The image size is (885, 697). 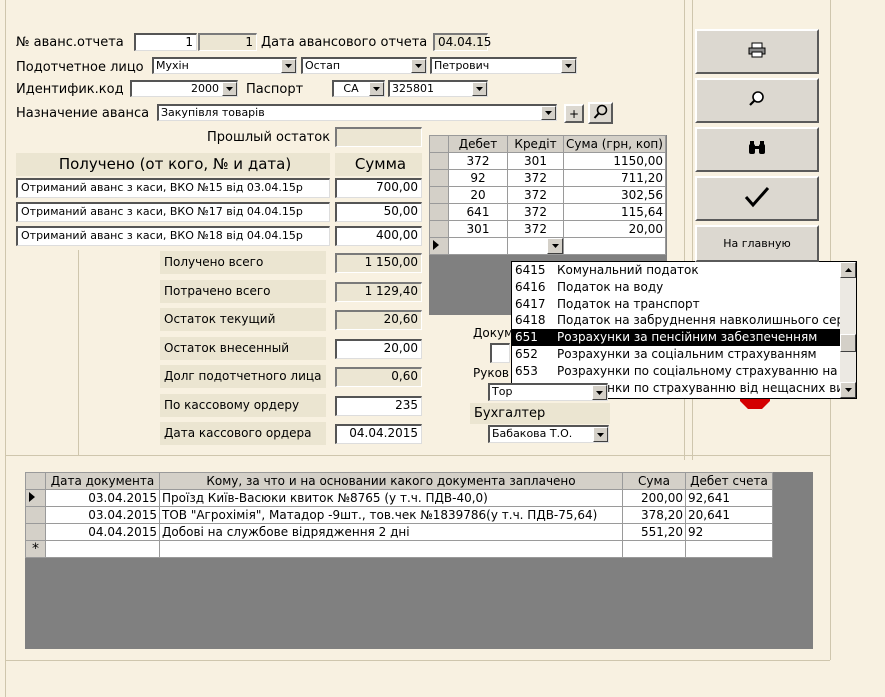 I want to click on sum-cell: 551,20, so click(x=654, y=532).